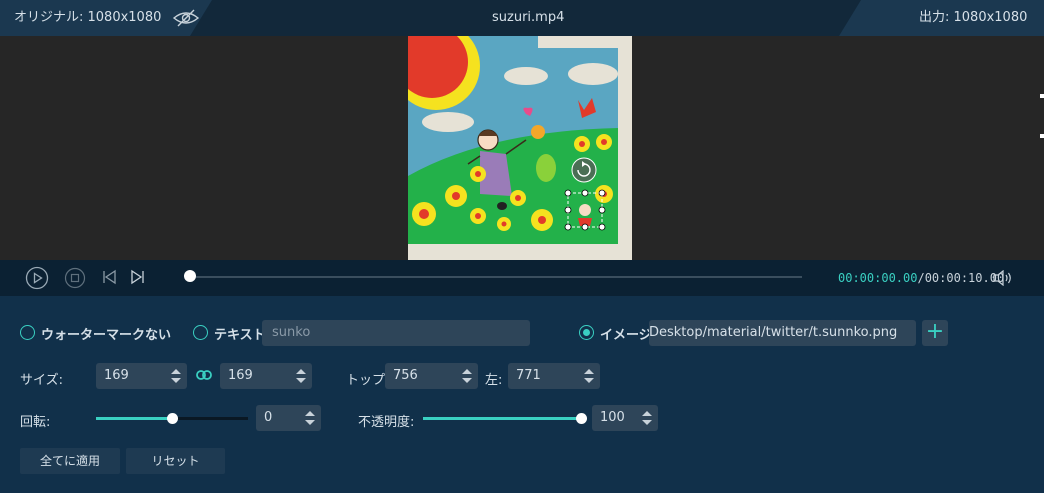 The height and width of the screenshot is (493, 1044). I want to click on rotation-value: 0, so click(268, 417).